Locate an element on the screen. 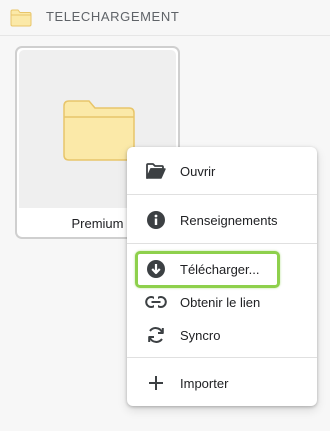 Image resolution: width=330 pixels, height=431 pixels. menu-item-info: Renseignements is located at coordinates (222, 220).